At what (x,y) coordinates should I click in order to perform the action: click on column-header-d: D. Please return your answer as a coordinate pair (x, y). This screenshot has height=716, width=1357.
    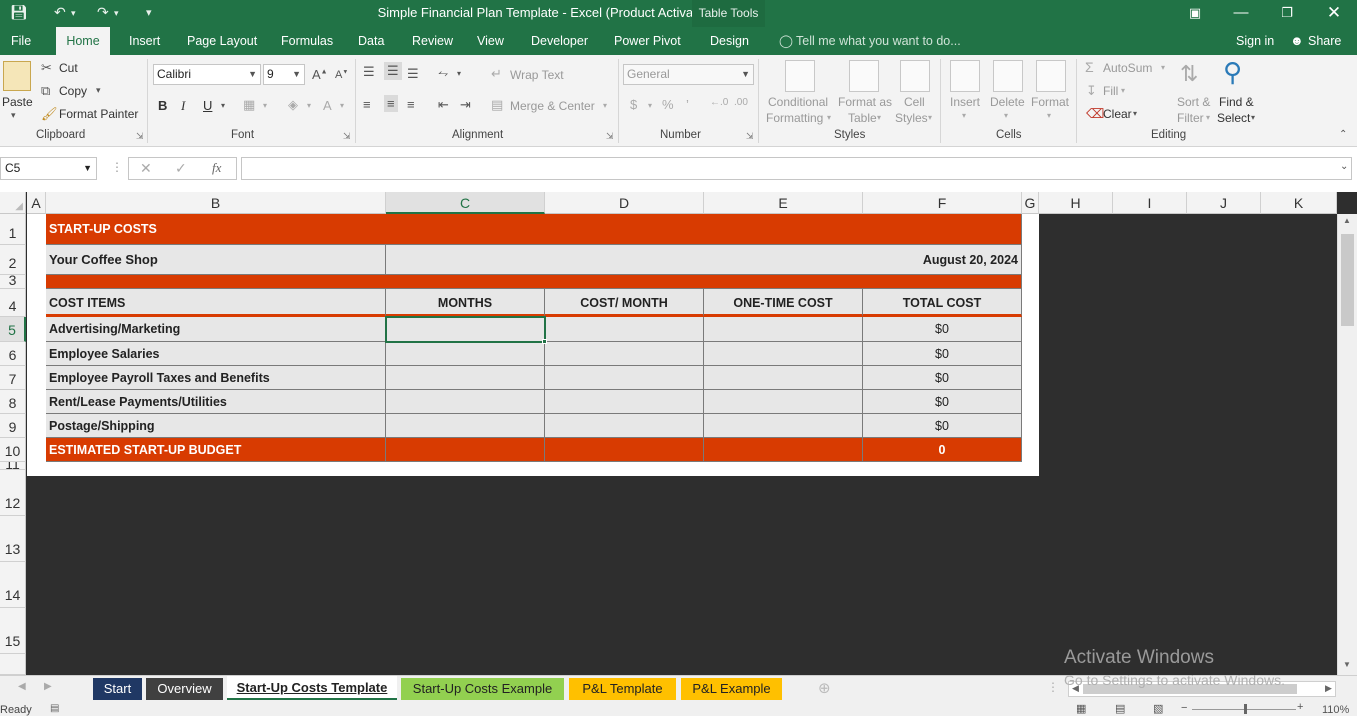
    Looking at the image, I should click on (624, 203).